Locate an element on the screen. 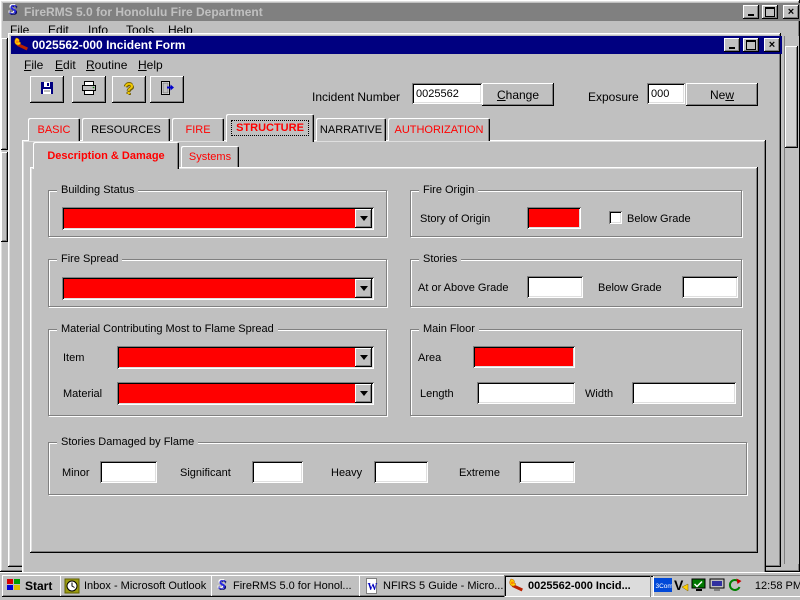 The width and height of the screenshot is (800, 600). virus-scan-icon: V is located at coordinates (681, 586).